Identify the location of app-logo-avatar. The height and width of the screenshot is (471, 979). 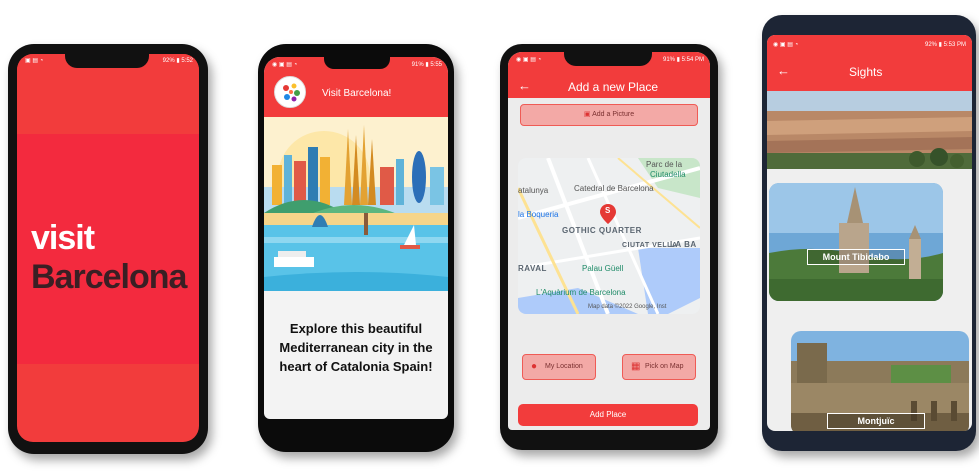
(290, 92).